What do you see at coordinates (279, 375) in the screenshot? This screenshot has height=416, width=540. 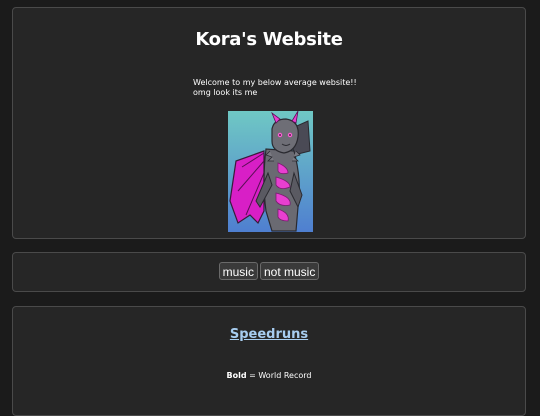 I see `legend-description: = World Record` at bounding box center [279, 375].